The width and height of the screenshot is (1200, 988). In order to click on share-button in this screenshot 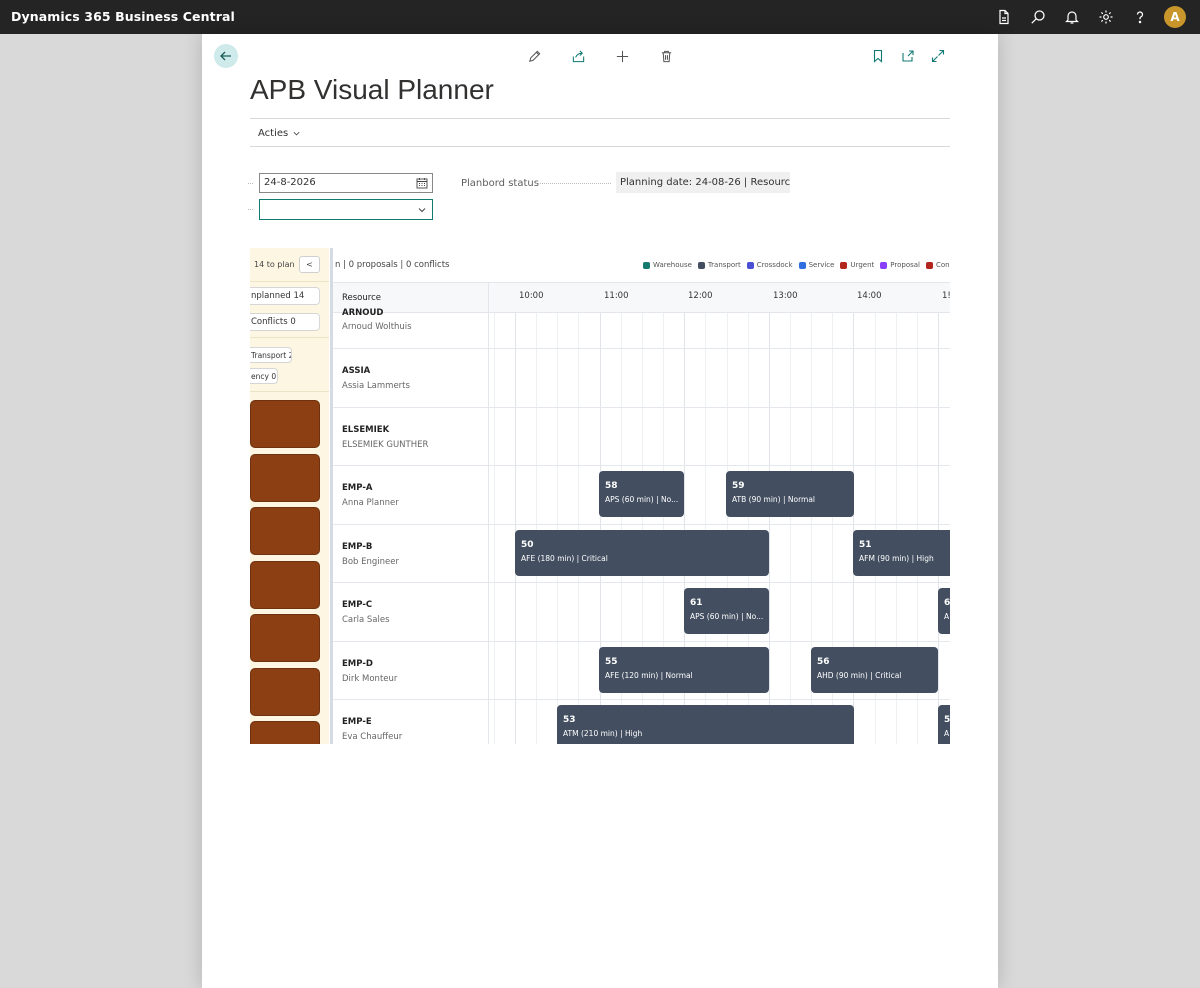, I will do `click(578, 56)`.